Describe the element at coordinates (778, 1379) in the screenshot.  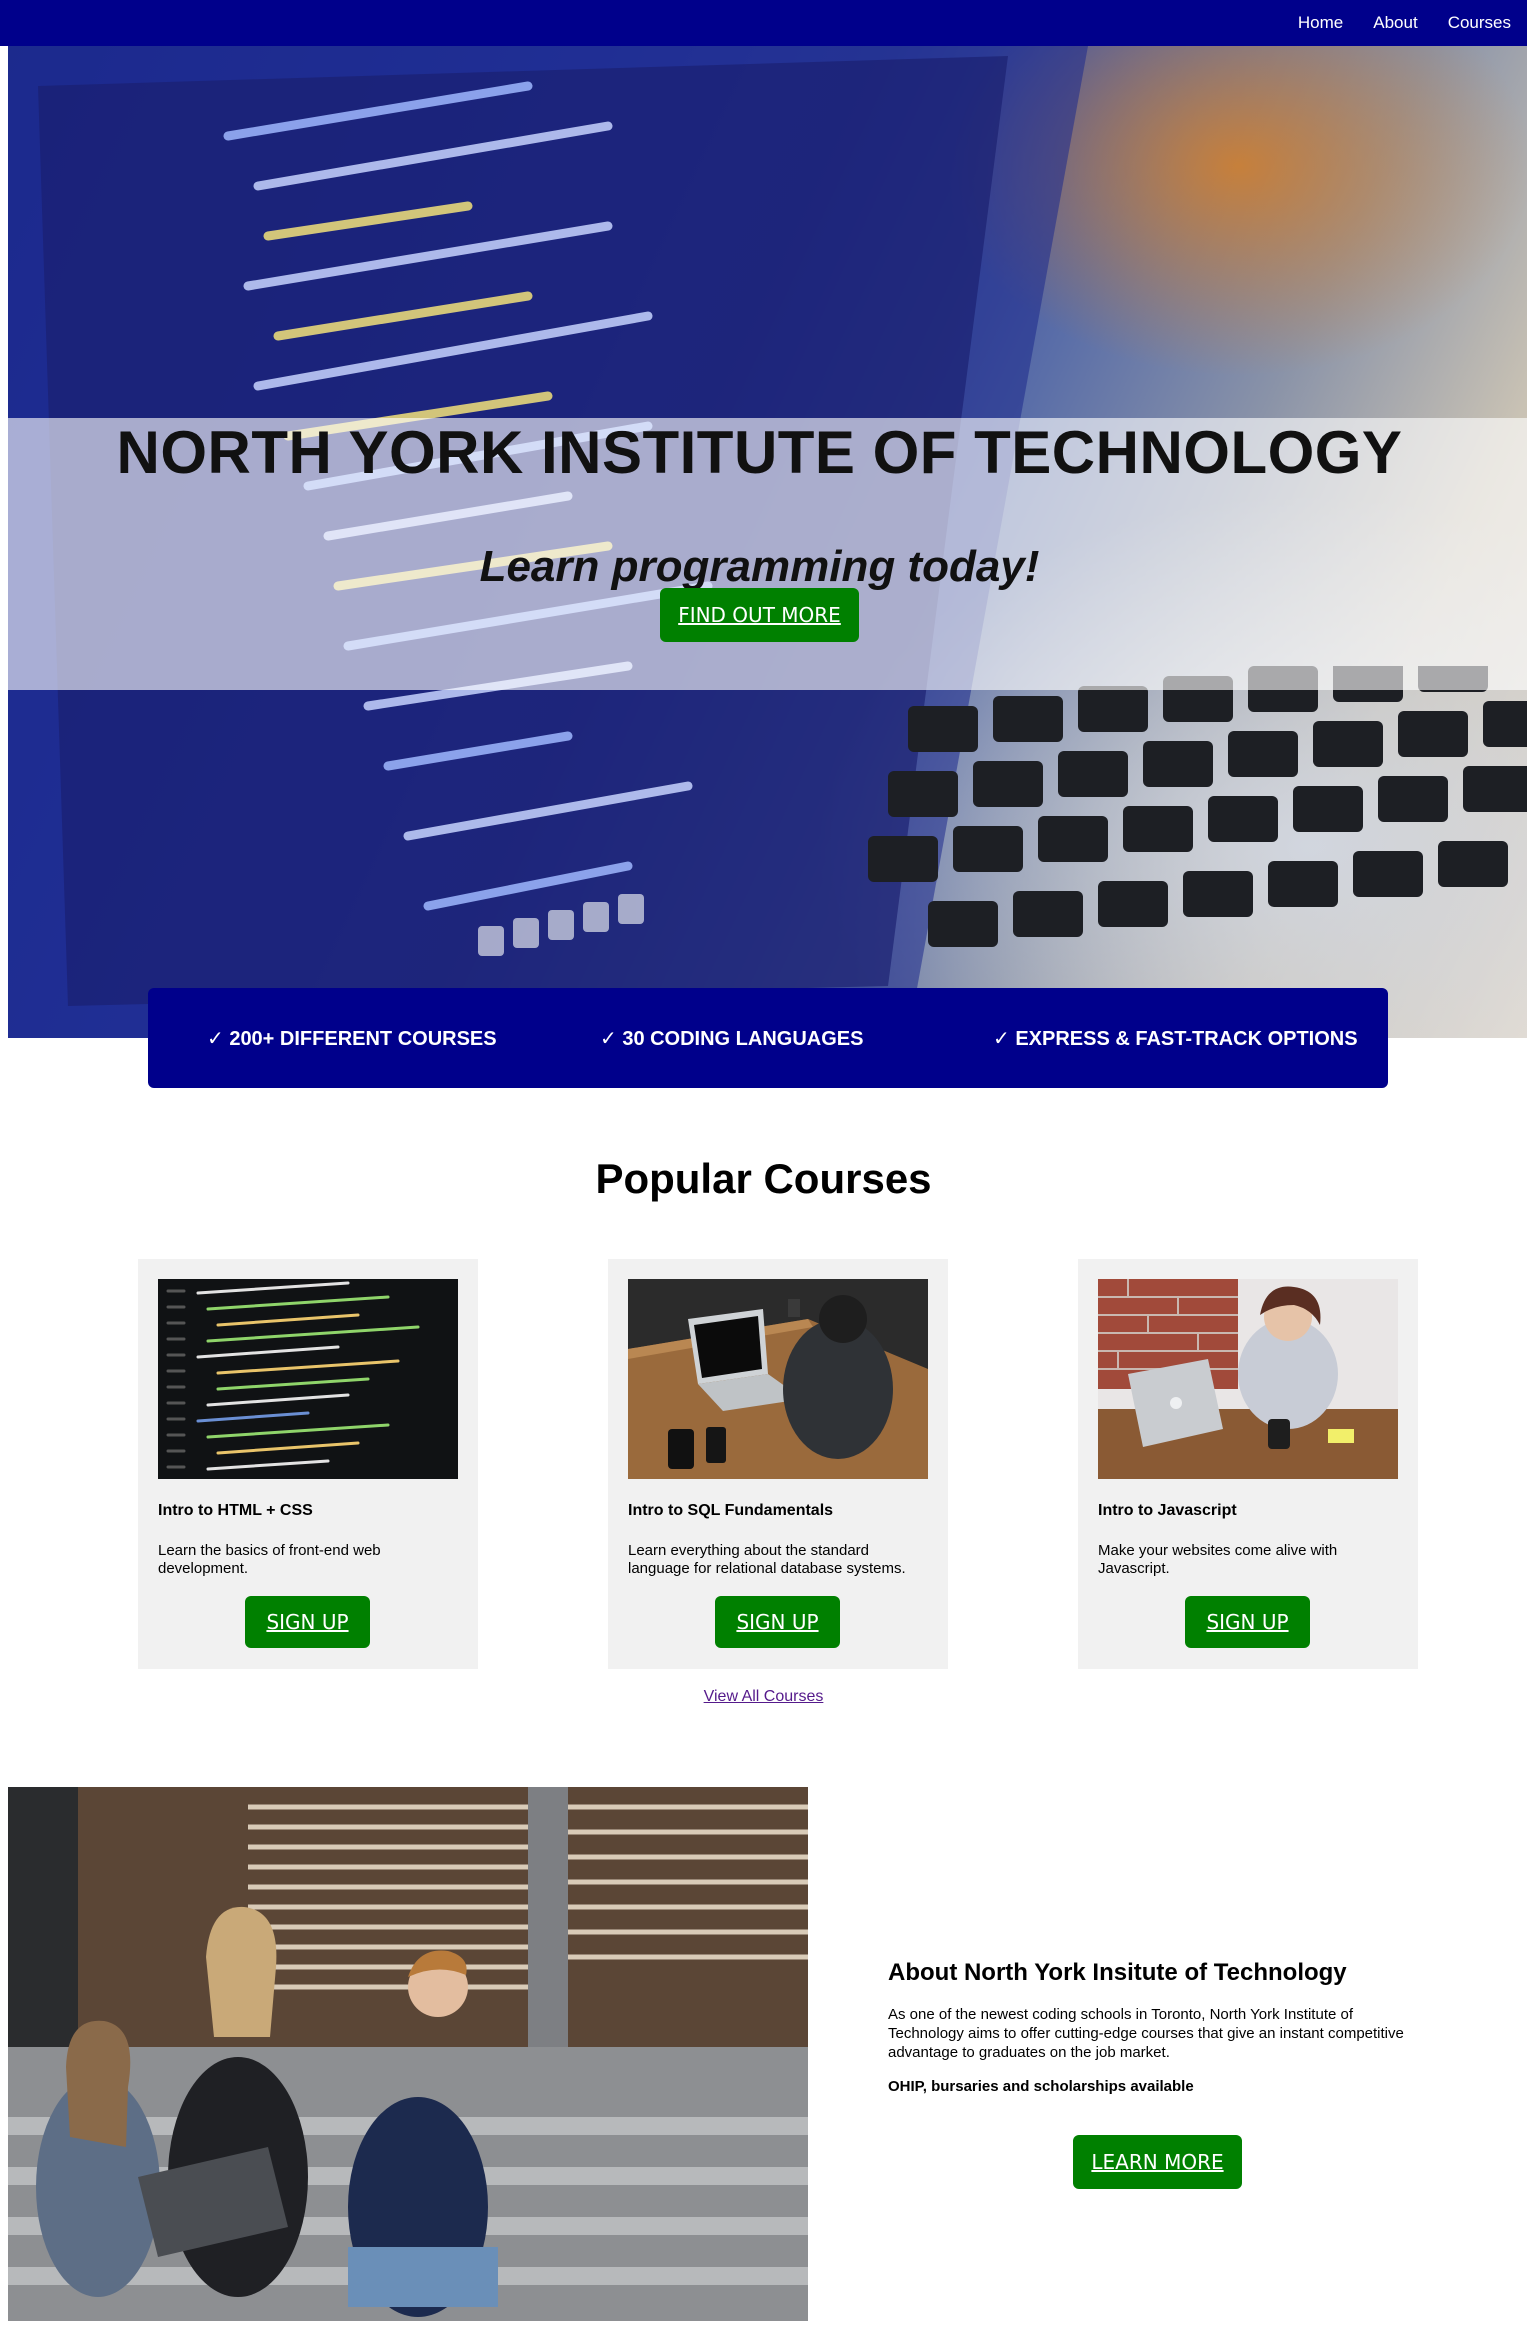
I see `course-image-laptop-desk` at that location.